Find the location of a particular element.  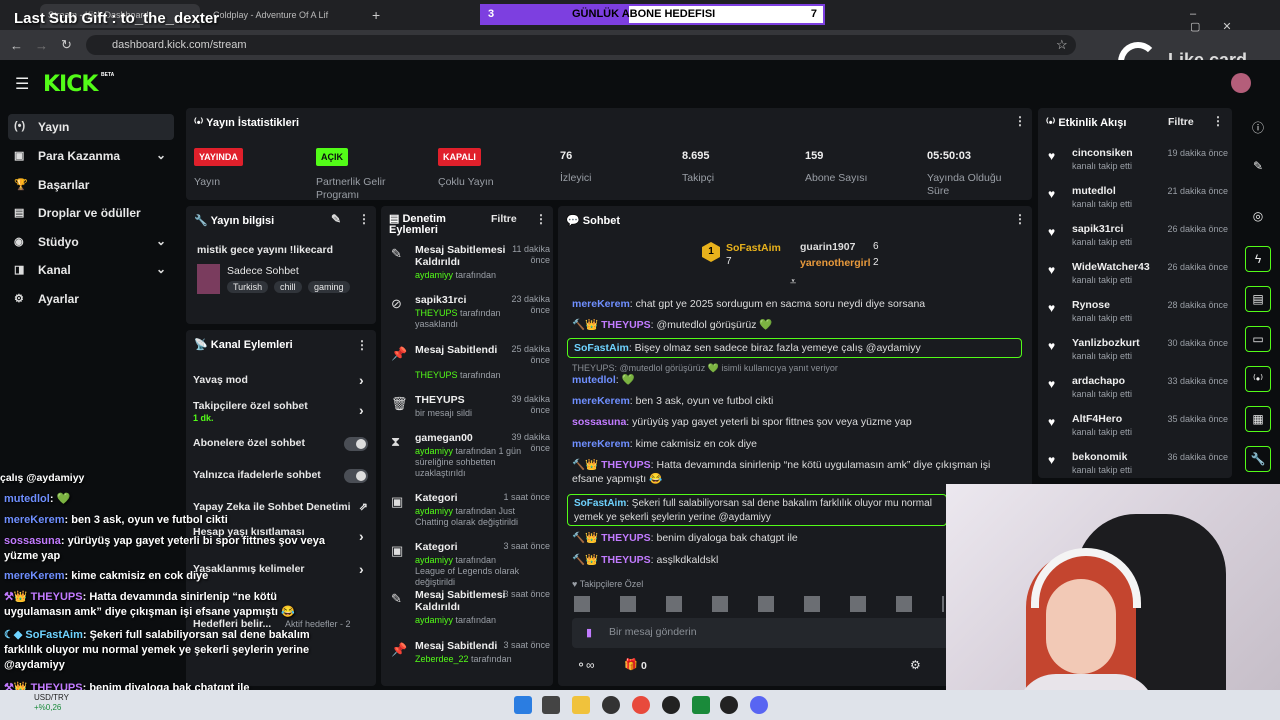

chevron-right-icon: › is located at coordinates (361, 569).